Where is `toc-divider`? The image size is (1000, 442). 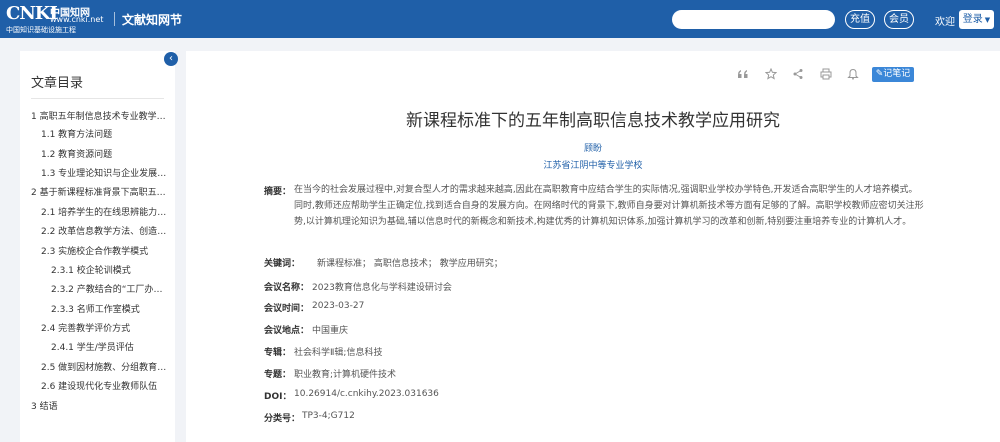 toc-divider is located at coordinates (97, 98).